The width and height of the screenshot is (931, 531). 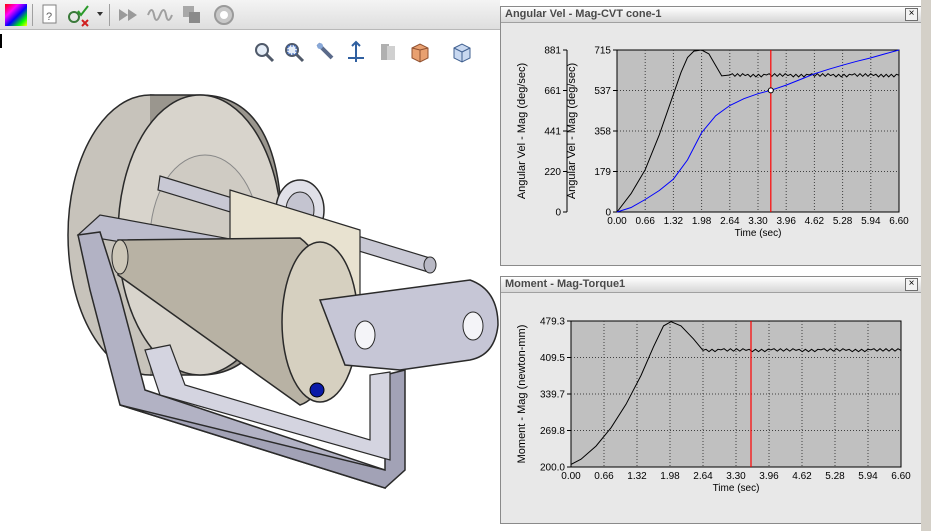 I want to click on main-toolbar: ?, so click(x=250, y=15).